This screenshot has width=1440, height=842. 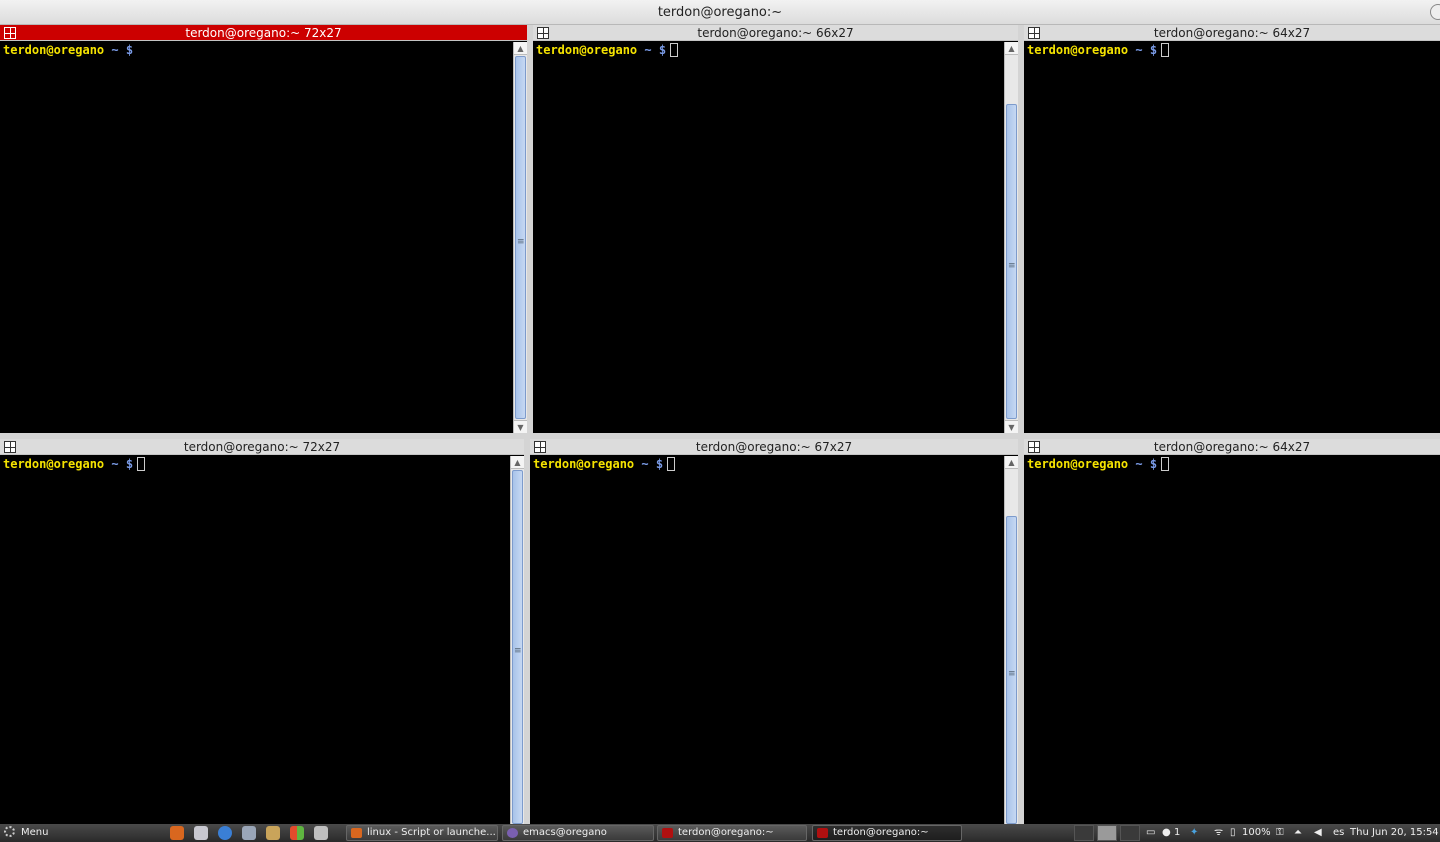 I want to click on task-label: emacs@oregano, so click(x=565, y=832).